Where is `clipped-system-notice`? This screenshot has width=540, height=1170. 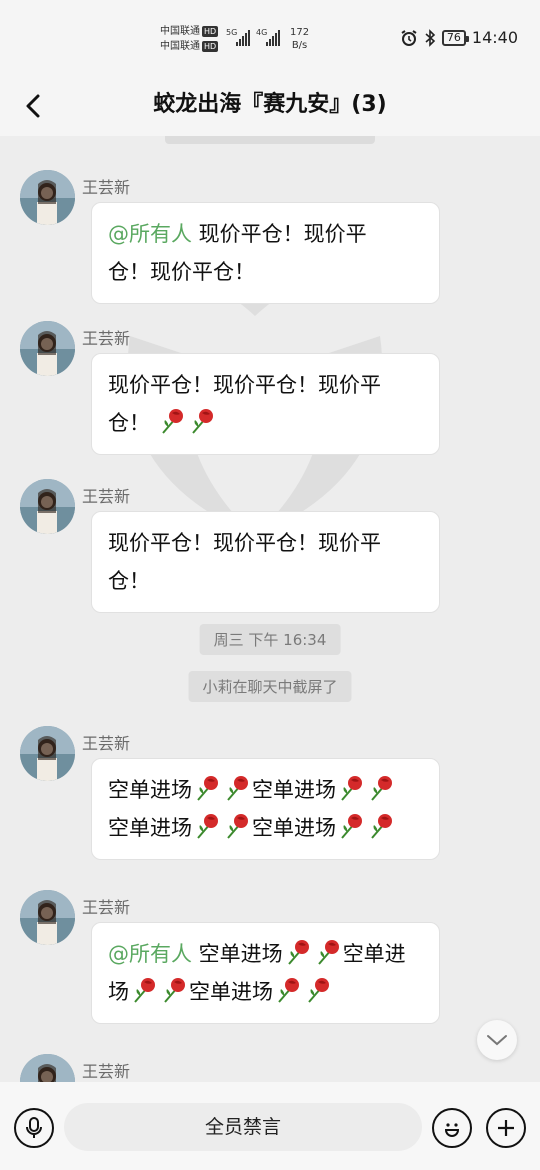 clipped-system-notice is located at coordinates (270, 140).